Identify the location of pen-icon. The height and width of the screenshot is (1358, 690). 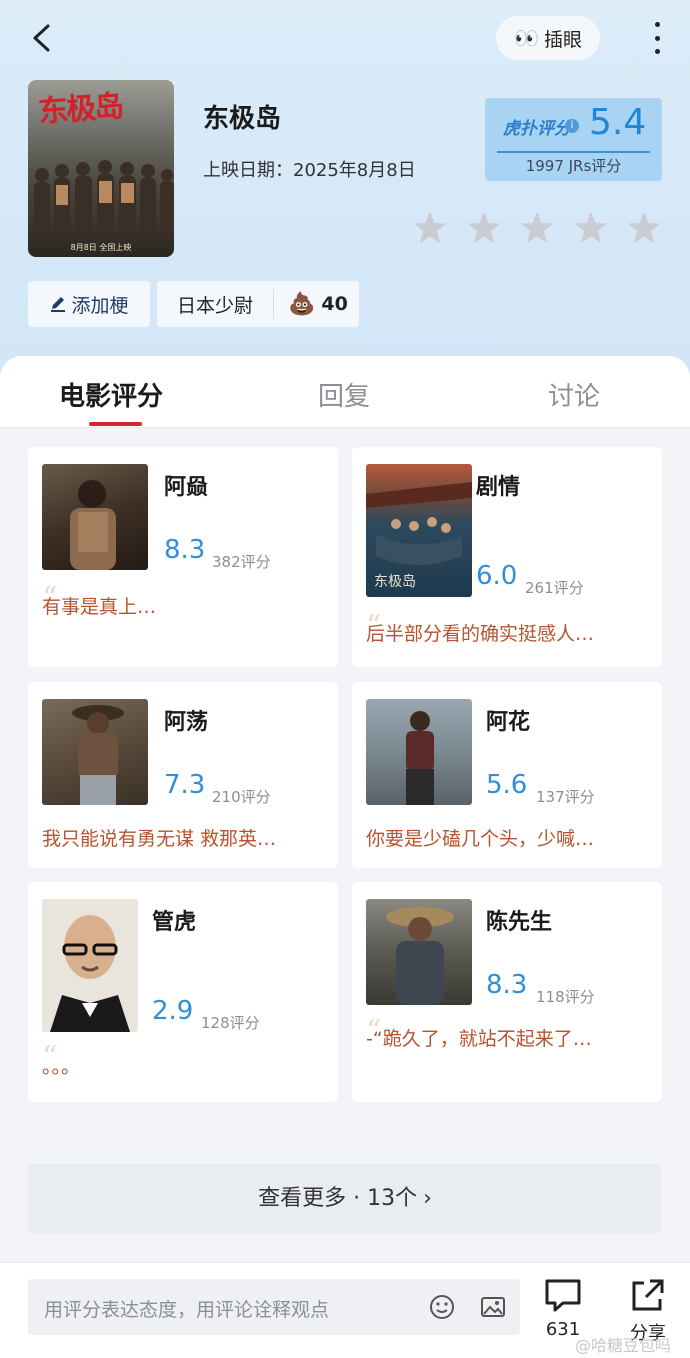
(58, 304).